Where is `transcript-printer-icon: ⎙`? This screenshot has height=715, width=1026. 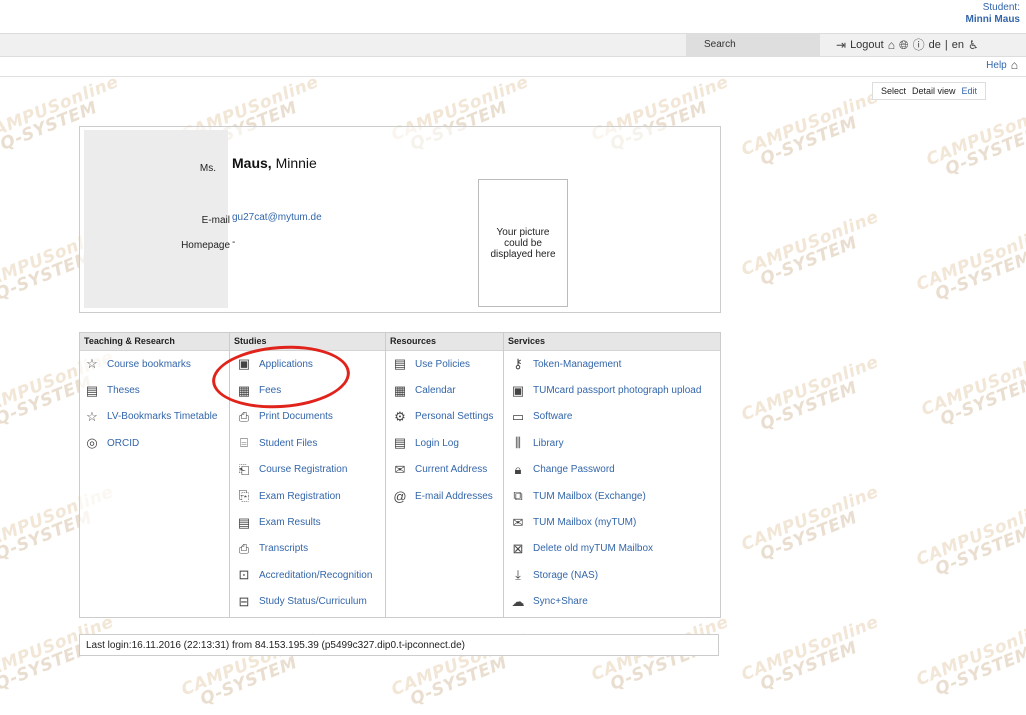 transcript-printer-icon: ⎙ is located at coordinates (244, 548).